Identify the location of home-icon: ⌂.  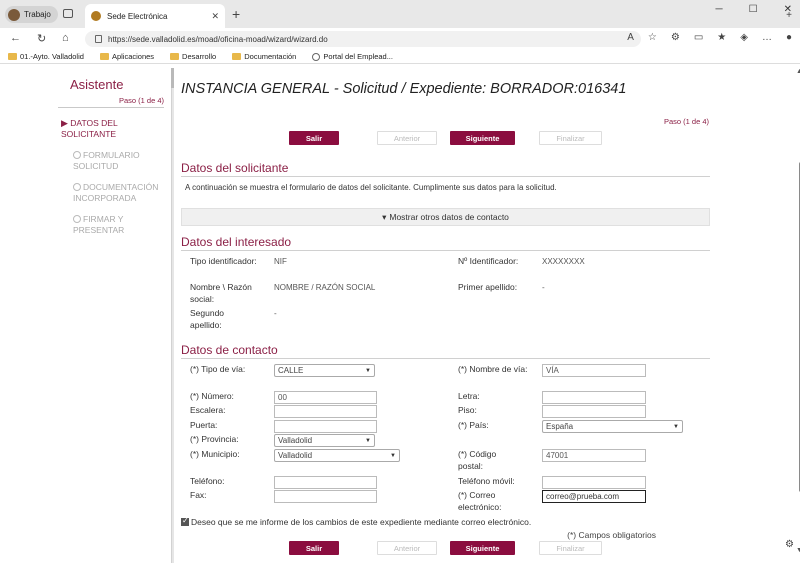
(65, 38).